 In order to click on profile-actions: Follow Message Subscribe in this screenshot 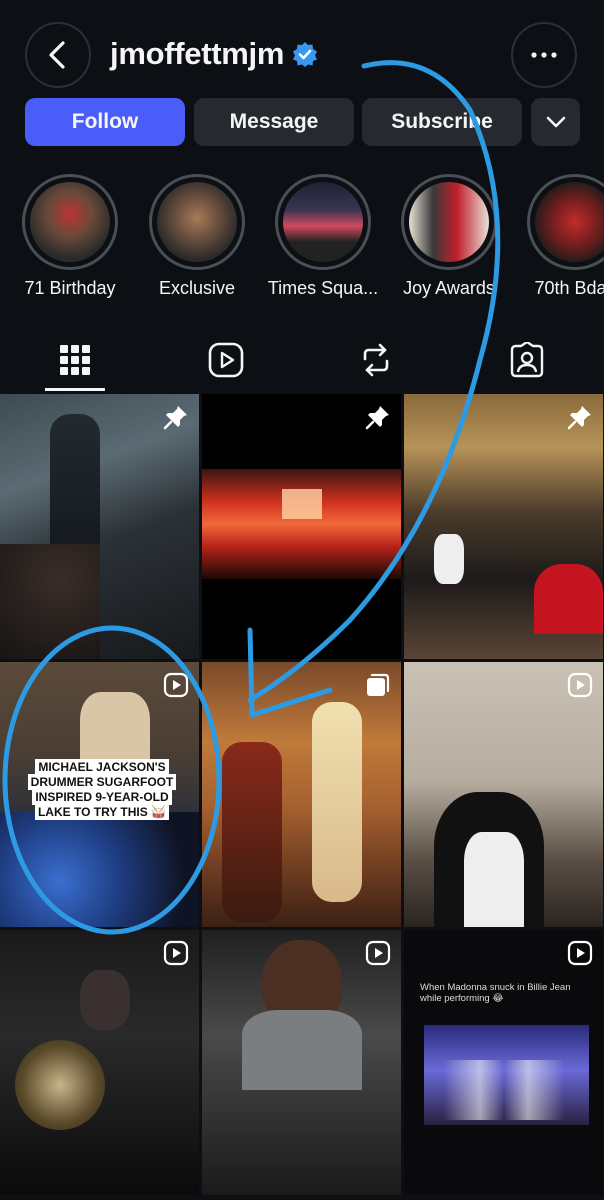, I will do `click(302, 122)`.